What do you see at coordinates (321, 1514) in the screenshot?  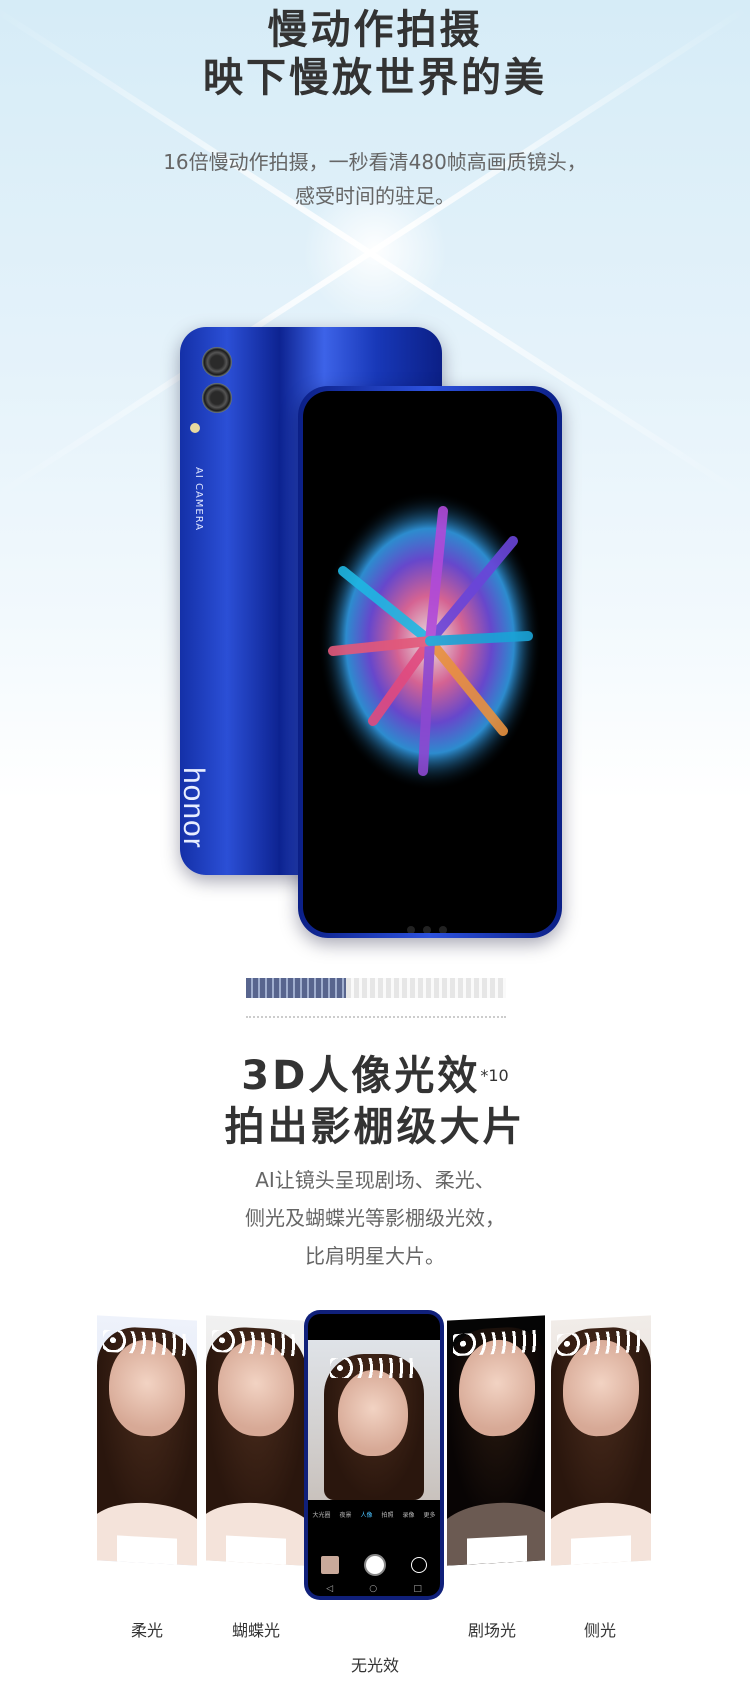 I see `mode-aperture: 大光圈` at bounding box center [321, 1514].